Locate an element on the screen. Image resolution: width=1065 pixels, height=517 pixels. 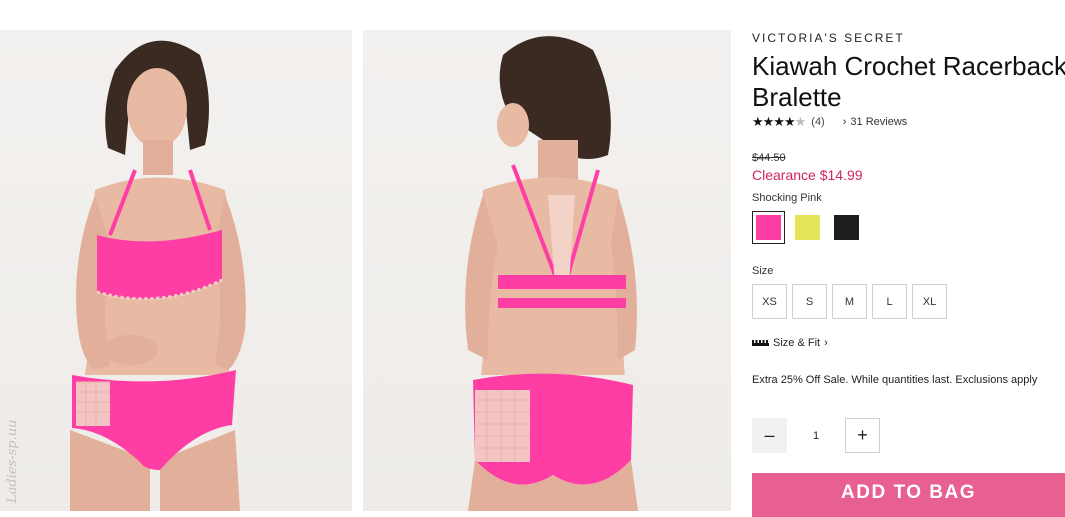
size-option-s: S is located at coordinates (809, 301).